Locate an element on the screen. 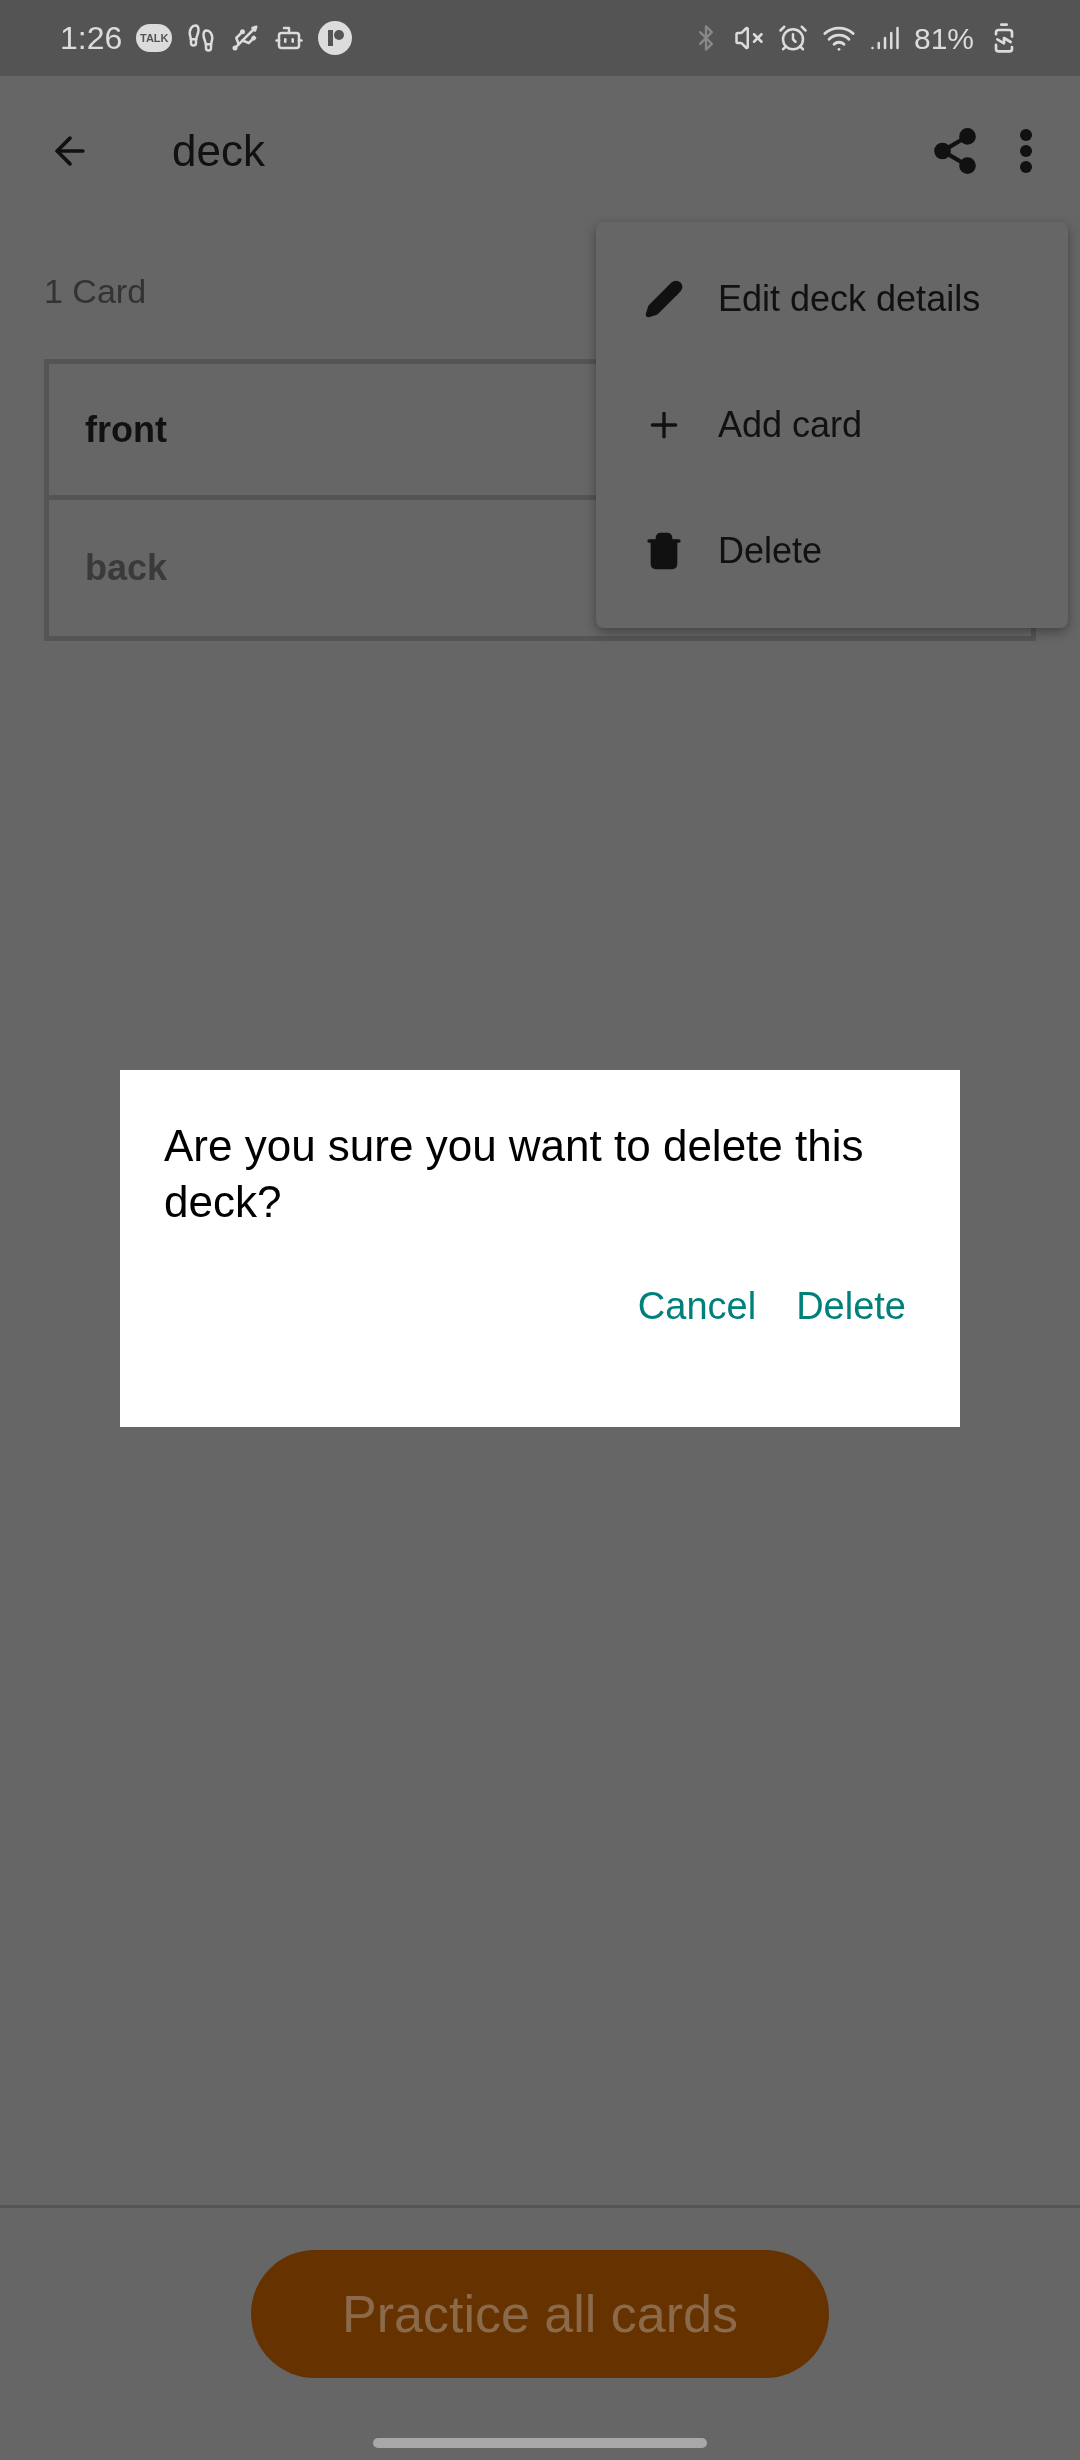  dialog-message: Are you sure you want to delete this deck? is located at coordinates (514, 1174).